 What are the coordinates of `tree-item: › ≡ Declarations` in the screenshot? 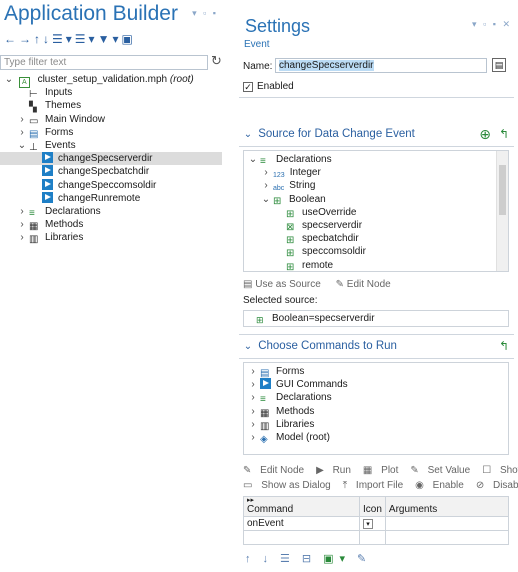 It's located at (111, 212).